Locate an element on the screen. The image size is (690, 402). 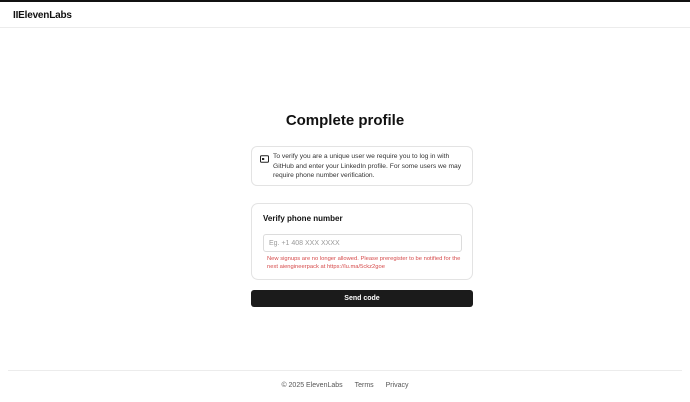
privacy-link: Privacy is located at coordinates (397, 385).